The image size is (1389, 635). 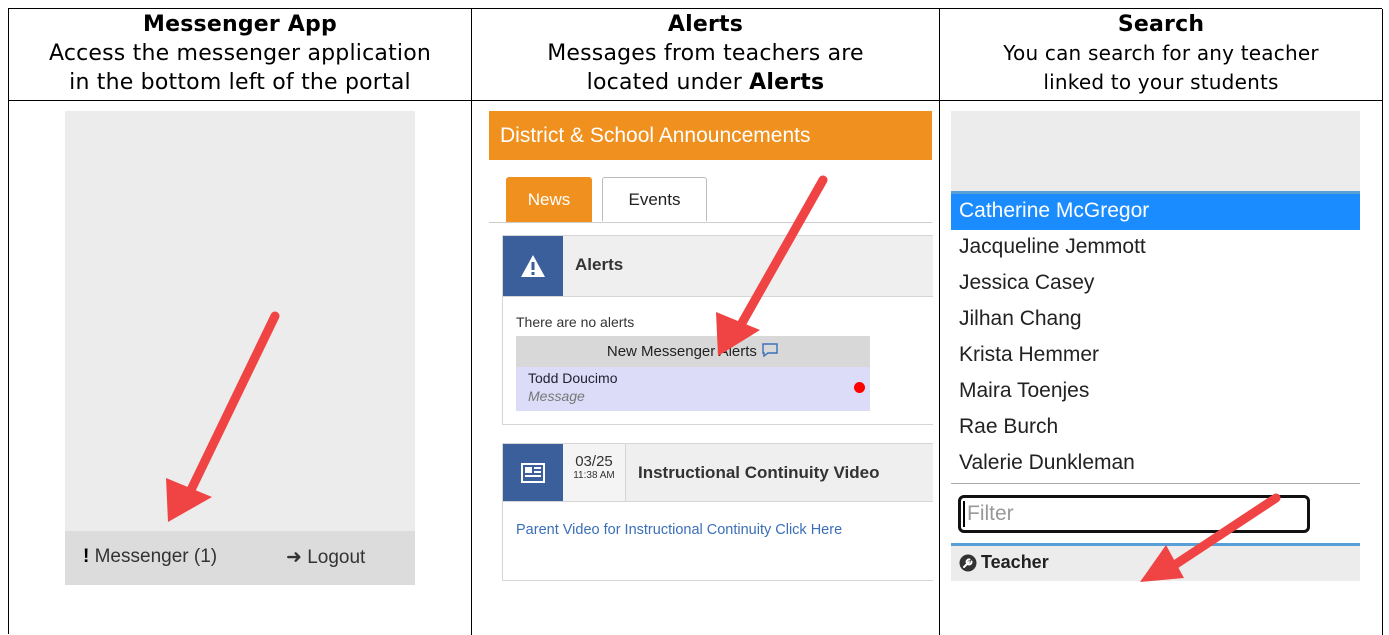 I want to click on column-desc-line1: You can search for any teacher, so click(x=1161, y=53).